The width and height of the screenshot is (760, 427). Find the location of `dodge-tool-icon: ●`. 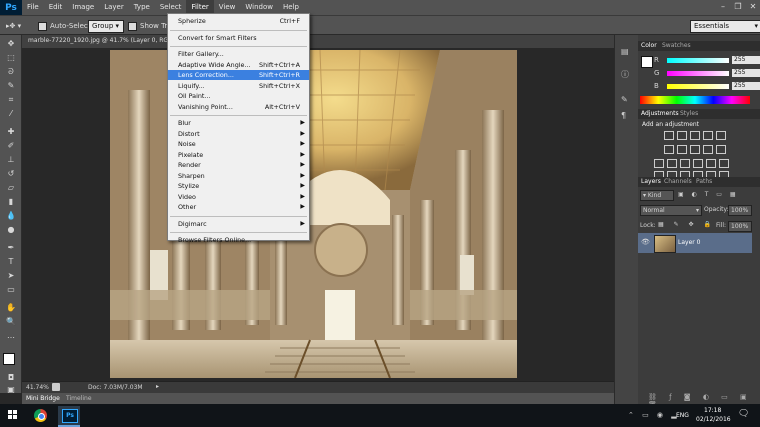

dodge-tool-icon: ● is located at coordinates (11, 230).